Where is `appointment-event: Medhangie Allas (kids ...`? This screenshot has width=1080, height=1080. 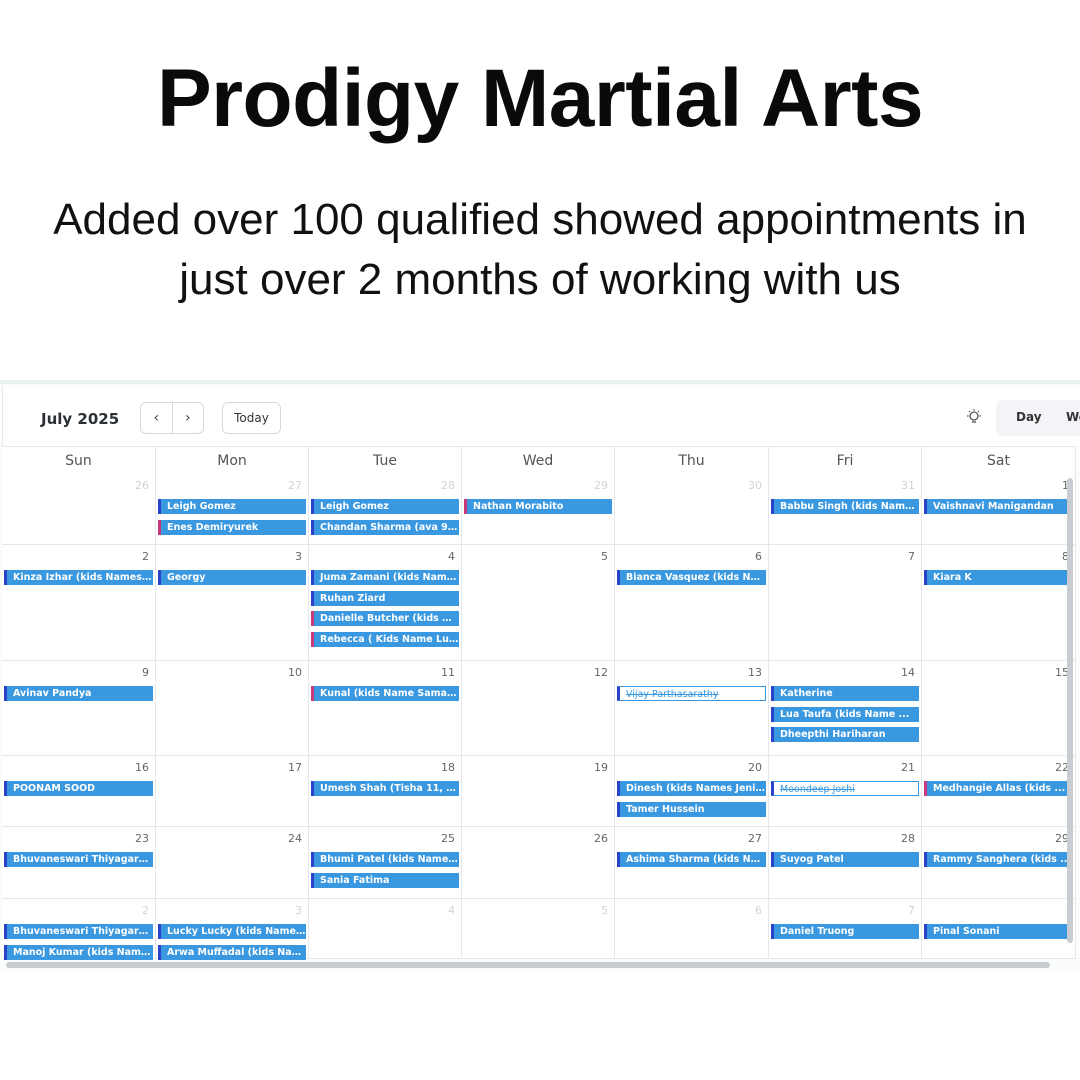
appointment-event: Medhangie Allas (kids ... is located at coordinates (998, 788).